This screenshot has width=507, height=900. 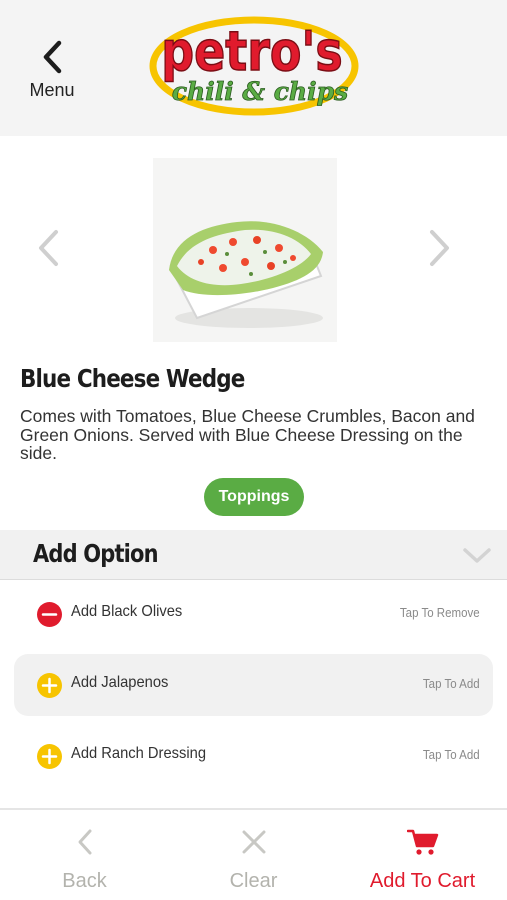 I want to click on item-photo, so click(x=245, y=250).